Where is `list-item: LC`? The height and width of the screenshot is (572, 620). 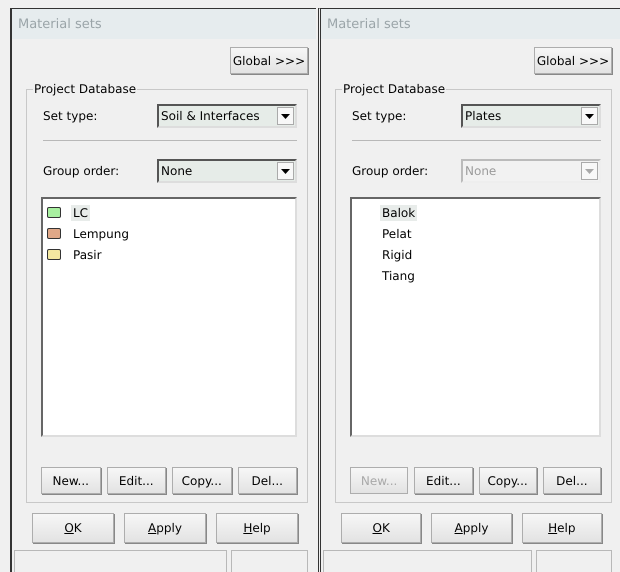
list-item: LC is located at coordinates (80, 212).